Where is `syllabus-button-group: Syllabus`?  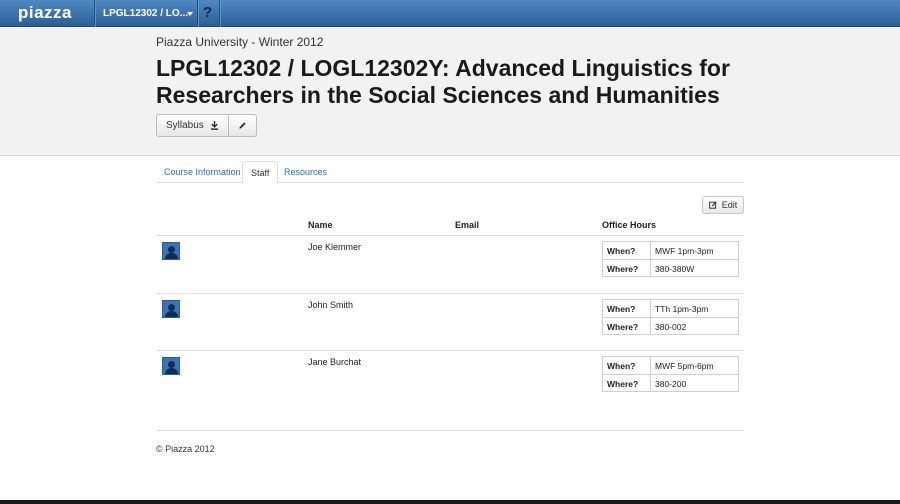 syllabus-button-group: Syllabus is located at coordinates (206, 125).